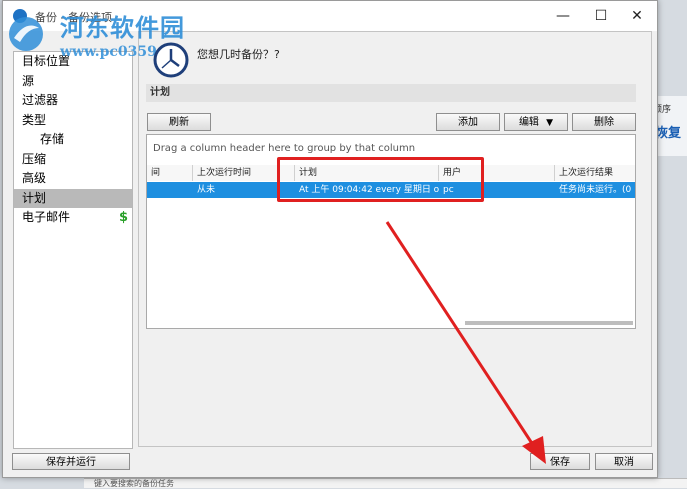  I want to click on nav-item-advanced: 高级, so click(73, 179).